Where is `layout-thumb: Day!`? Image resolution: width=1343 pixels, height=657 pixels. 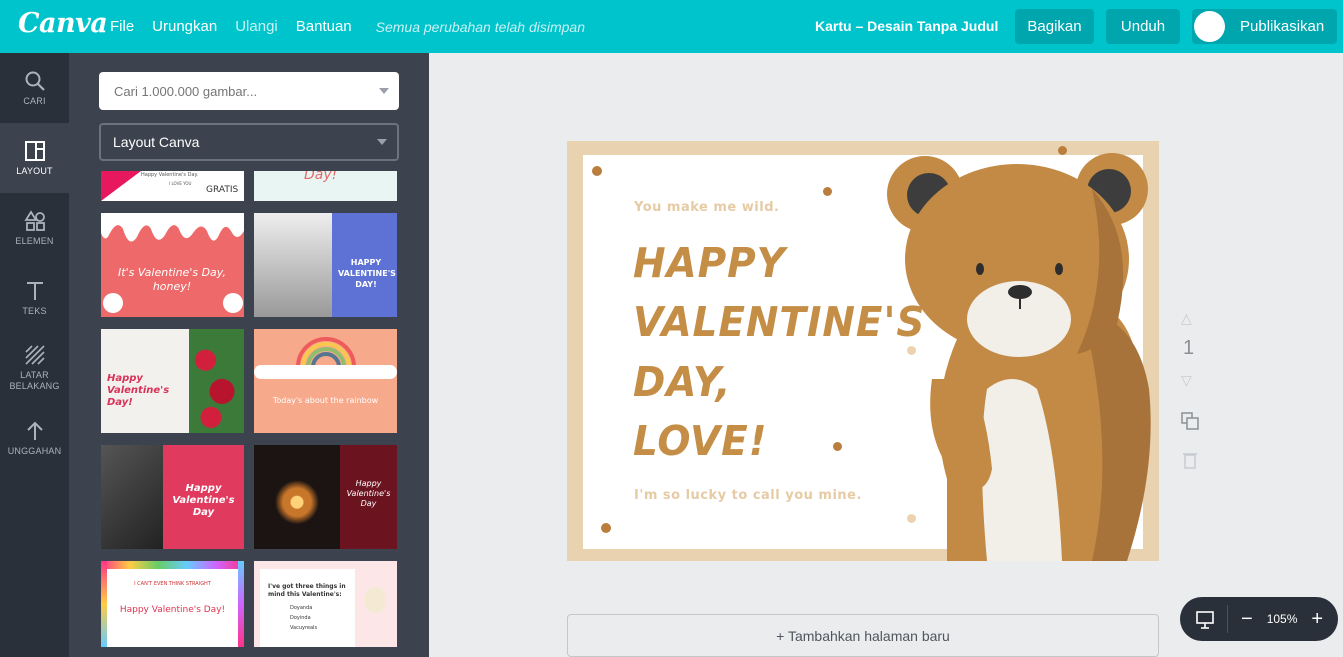
layout-thumb: Day! is located at coordinates (325, 186).